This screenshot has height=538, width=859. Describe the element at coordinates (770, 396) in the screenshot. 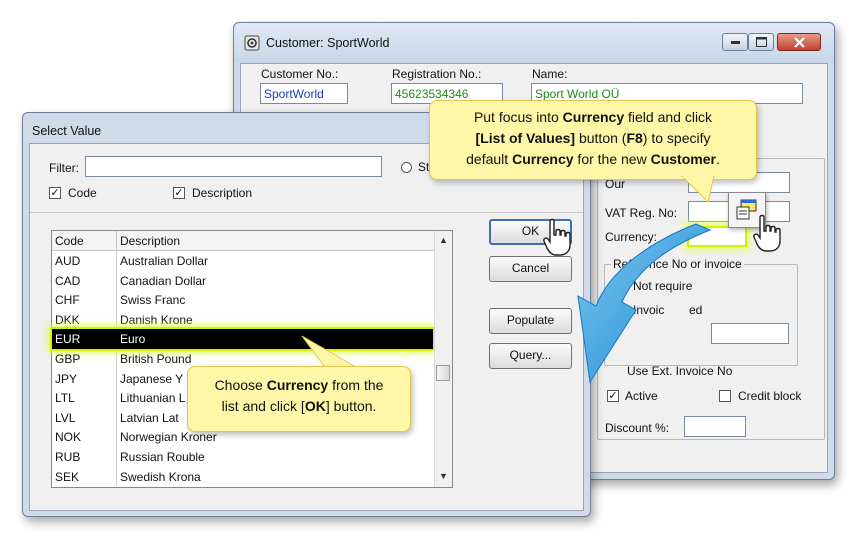

I see `credit-block-label: Credit block` at that location.